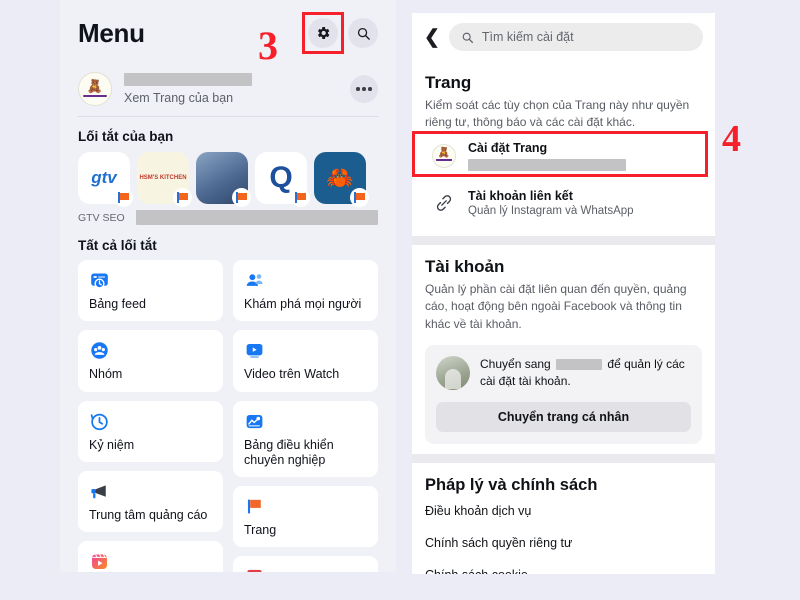 This screenshot has height=600, width=800. Describe the element at coordinates (515, 363) in the screenshot. I see `switch-text-before: Chuyển sang` at that location.